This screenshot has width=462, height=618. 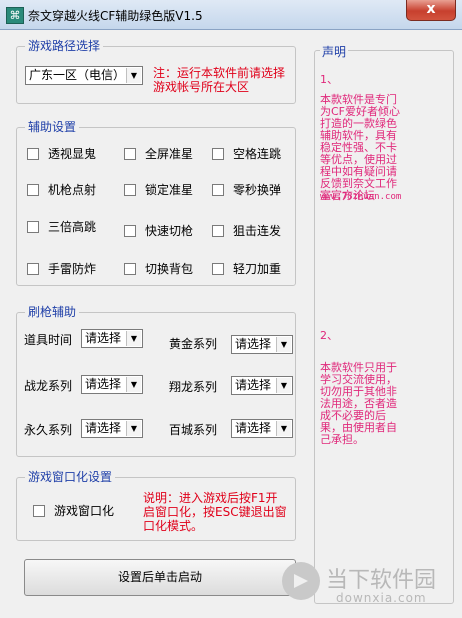 I want to click on checkbox-1: 全屏准星, so click(x=158, y=153).